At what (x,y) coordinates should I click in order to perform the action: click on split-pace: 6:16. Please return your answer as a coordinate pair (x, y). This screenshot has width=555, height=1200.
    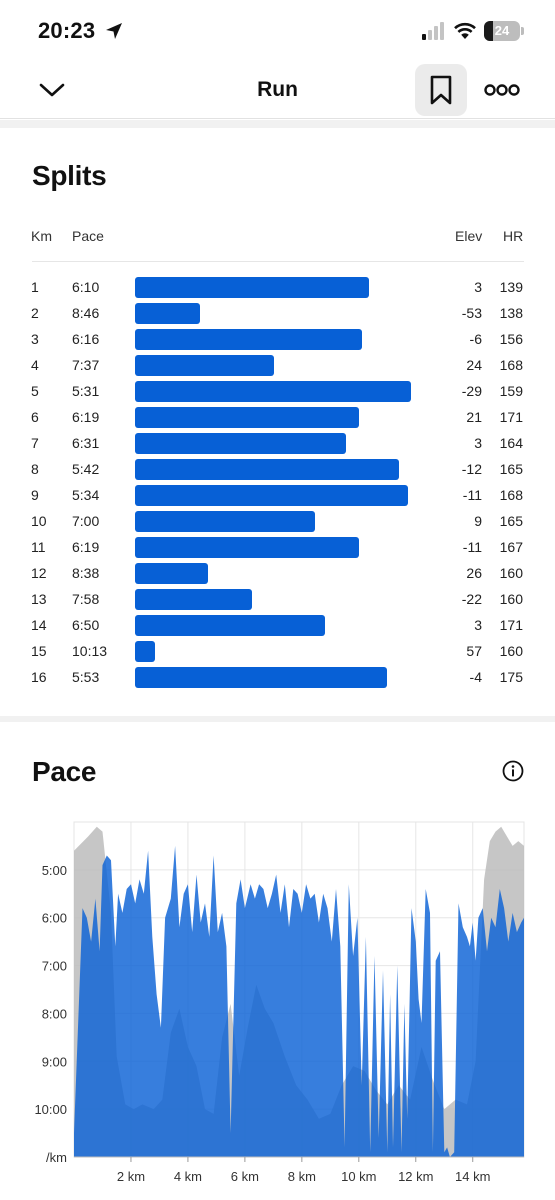
    Looking at the image, I should click on (86, 339).